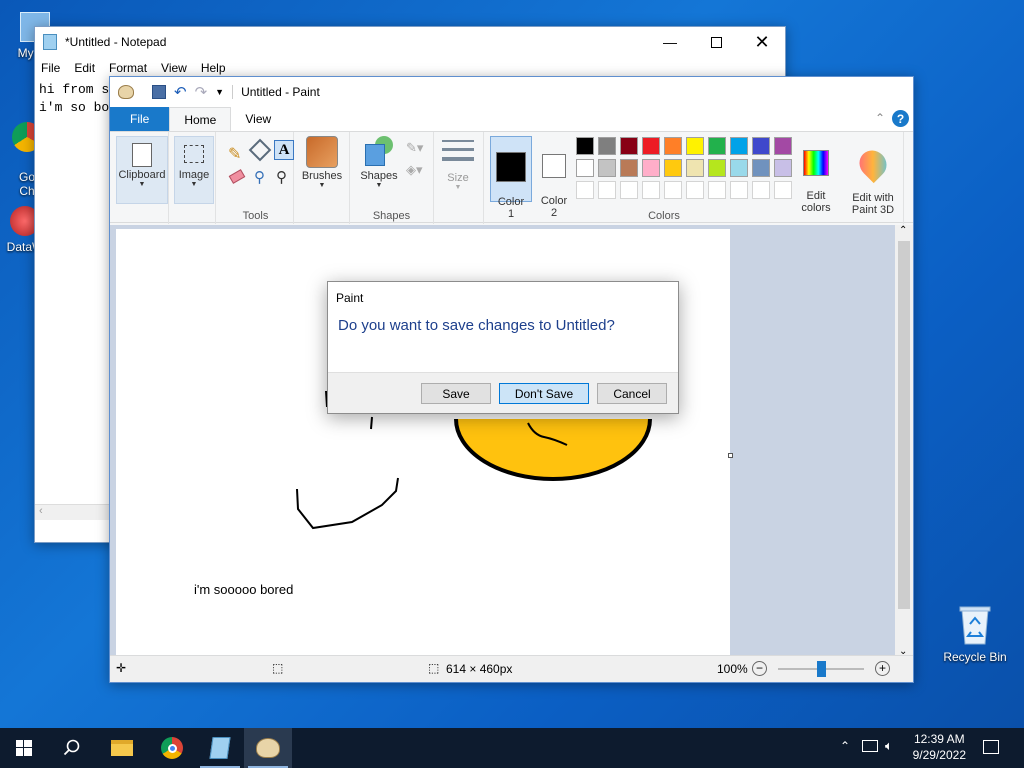 The width and height of the screenshot is (1024, 768). I want to click on network-icon, so click(870, 746).